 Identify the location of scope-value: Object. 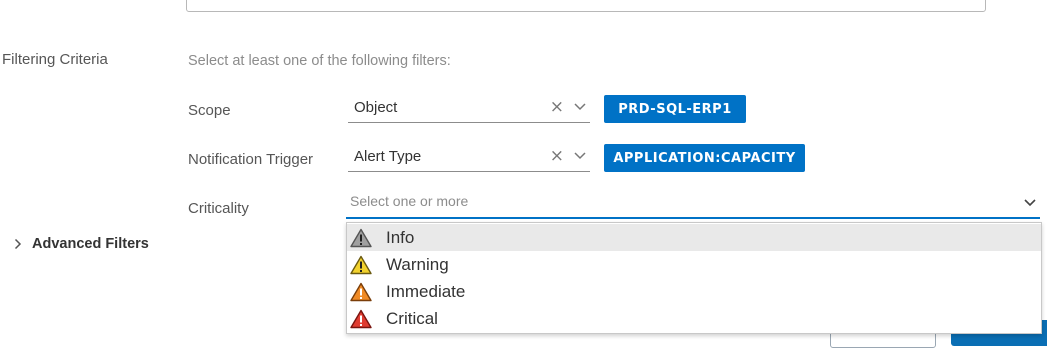
(376, 107).